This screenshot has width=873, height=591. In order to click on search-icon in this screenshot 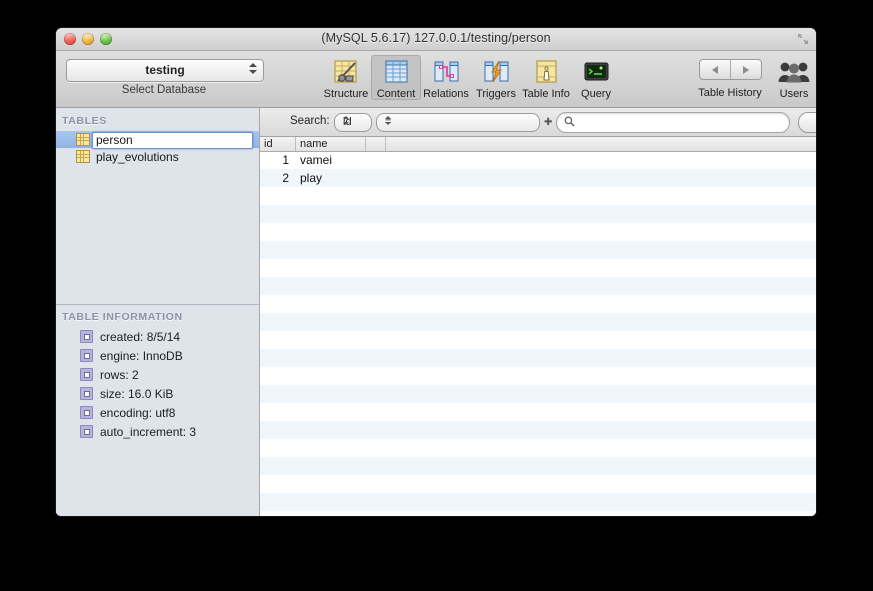, I will do `click(569, 121)`.